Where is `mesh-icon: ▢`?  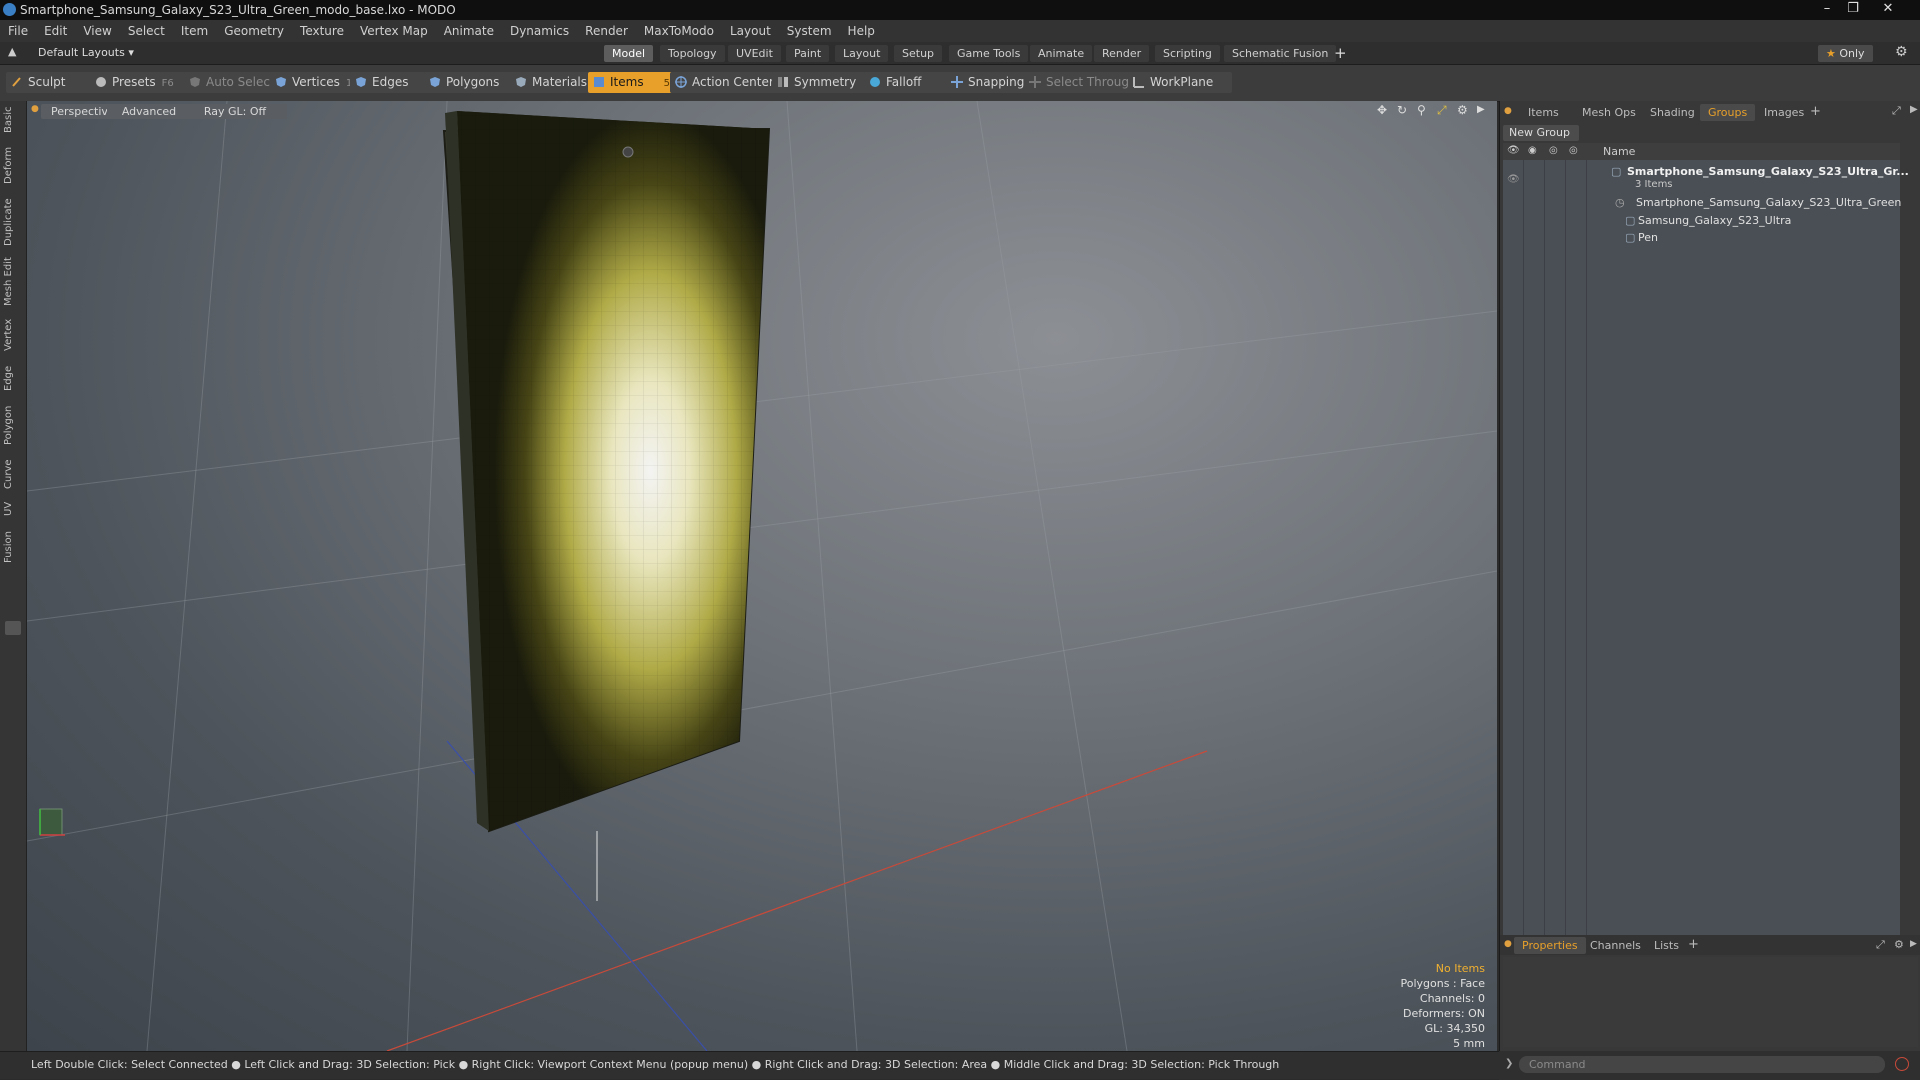
mesh-icon: ▢ is located at coordinates (1630, 237).